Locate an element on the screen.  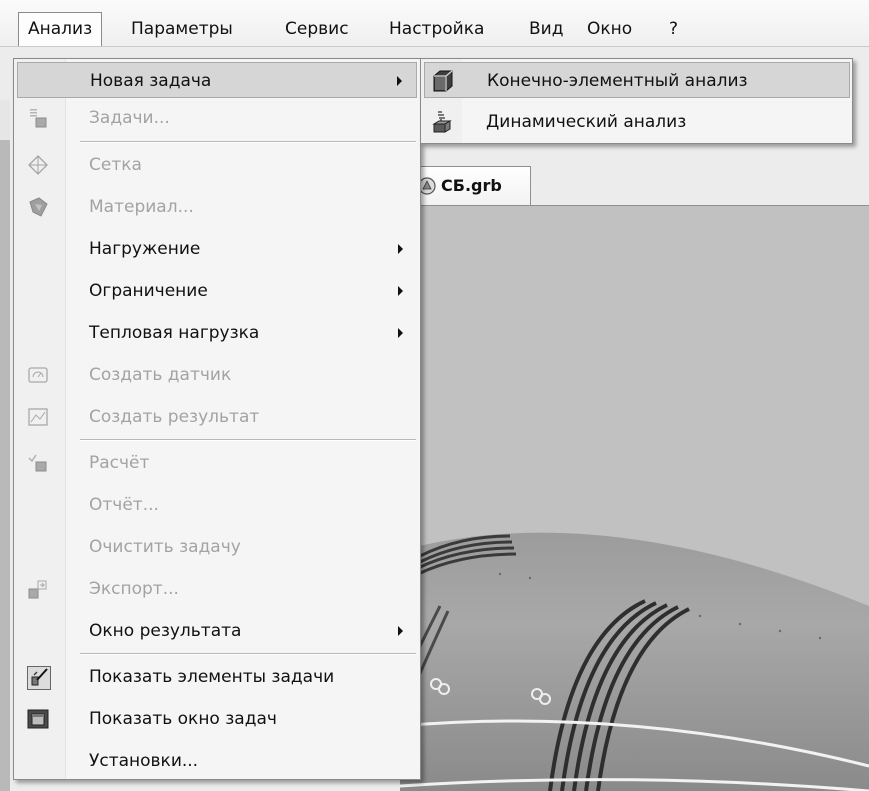
menu-view: Вид is located at coordinates (546, 29).